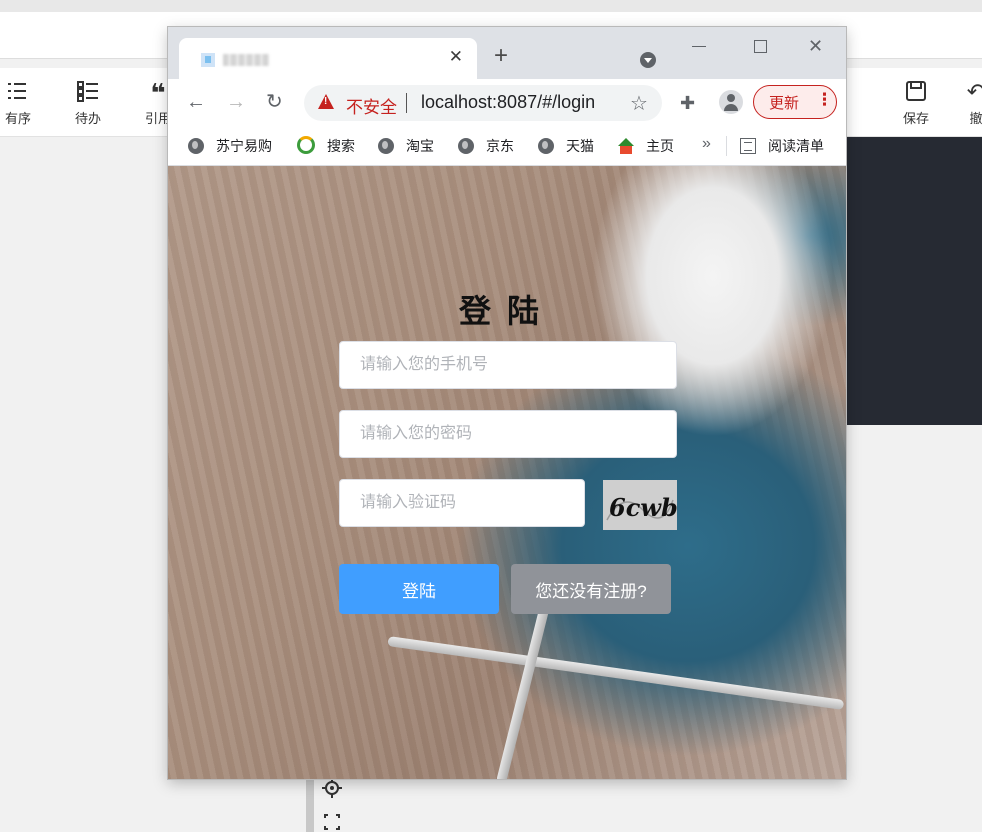  What do you see at coordinates (687, 103) in the screenshot?
I see `extensions-puzzle-icon: ✚` at bounding box center [687, 103].